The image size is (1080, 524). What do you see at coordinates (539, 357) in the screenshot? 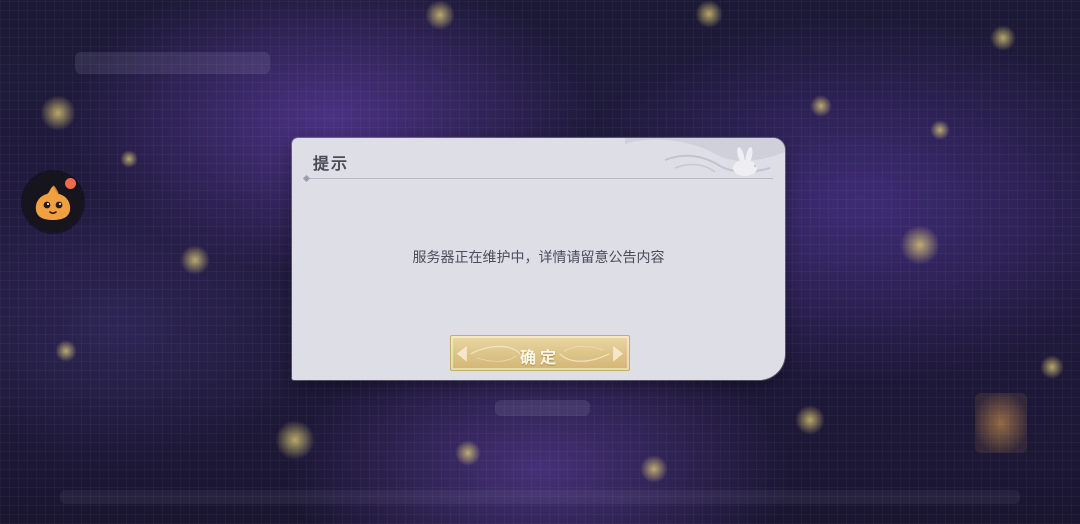
I see `confirm-button-label: 确定` at bounding box center [539, 357].